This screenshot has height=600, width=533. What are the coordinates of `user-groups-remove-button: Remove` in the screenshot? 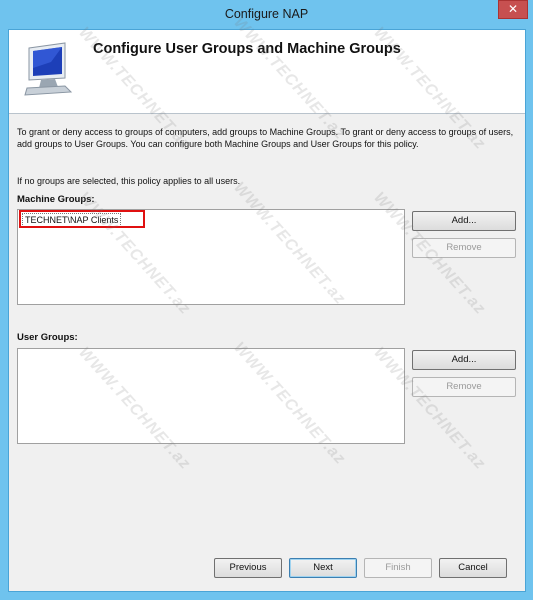 It's located at (464, 387).